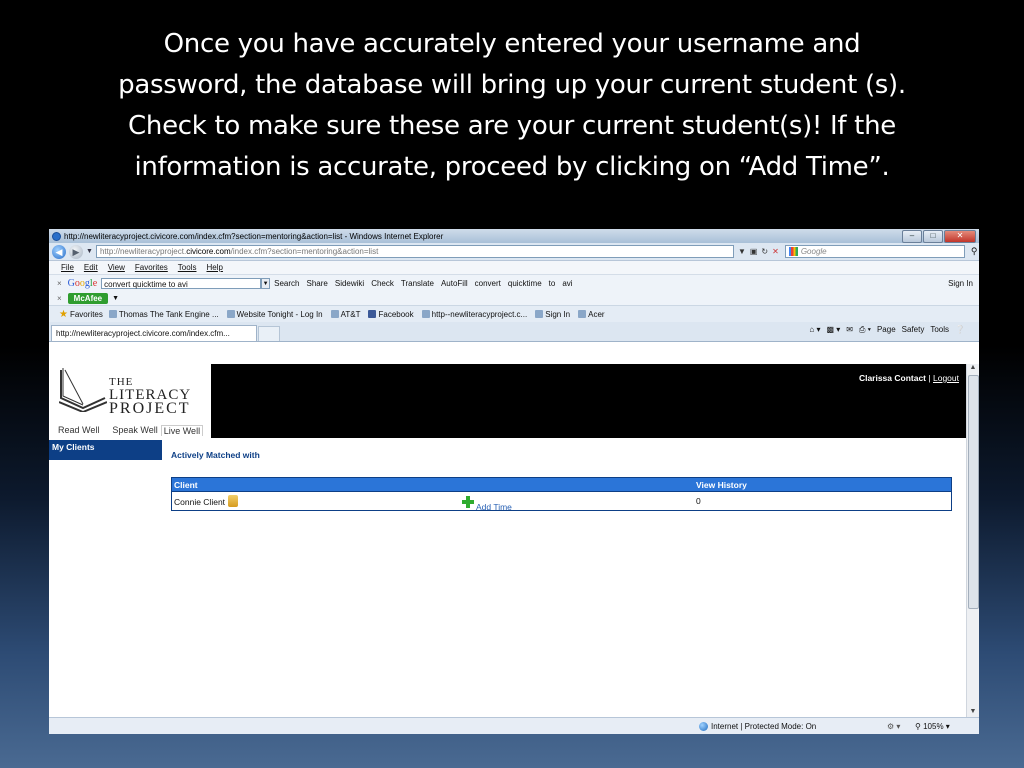 This screenshot has width=1024, height=768. What do you see at coordinates (973, 369) in the screenshot?
I see `scroll-up-icon: ▲` at bounding box center [973, 369].